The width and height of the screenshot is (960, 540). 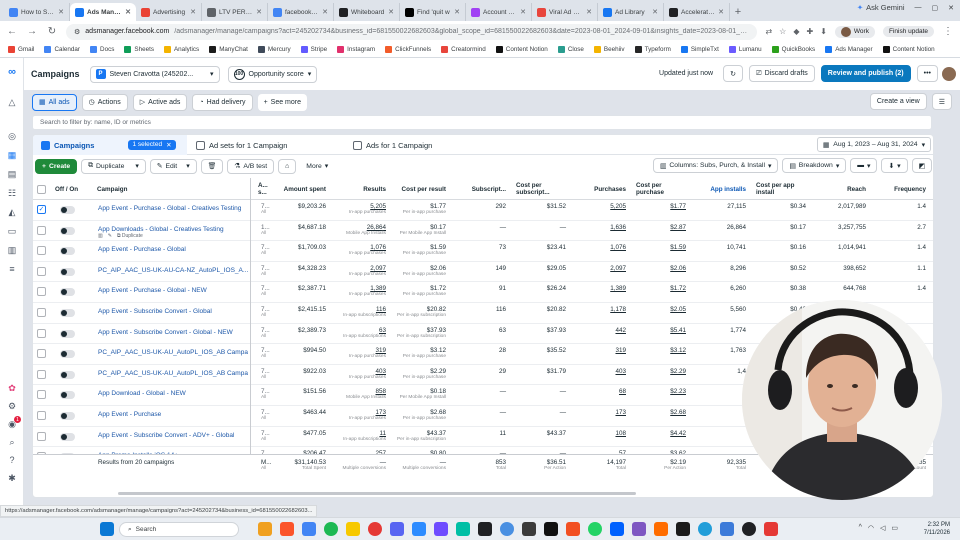 What do you see at coordinates (110, 236) in the screenshot?
I see `edit-small-icon: ✎` at bounding box center [110, 236].